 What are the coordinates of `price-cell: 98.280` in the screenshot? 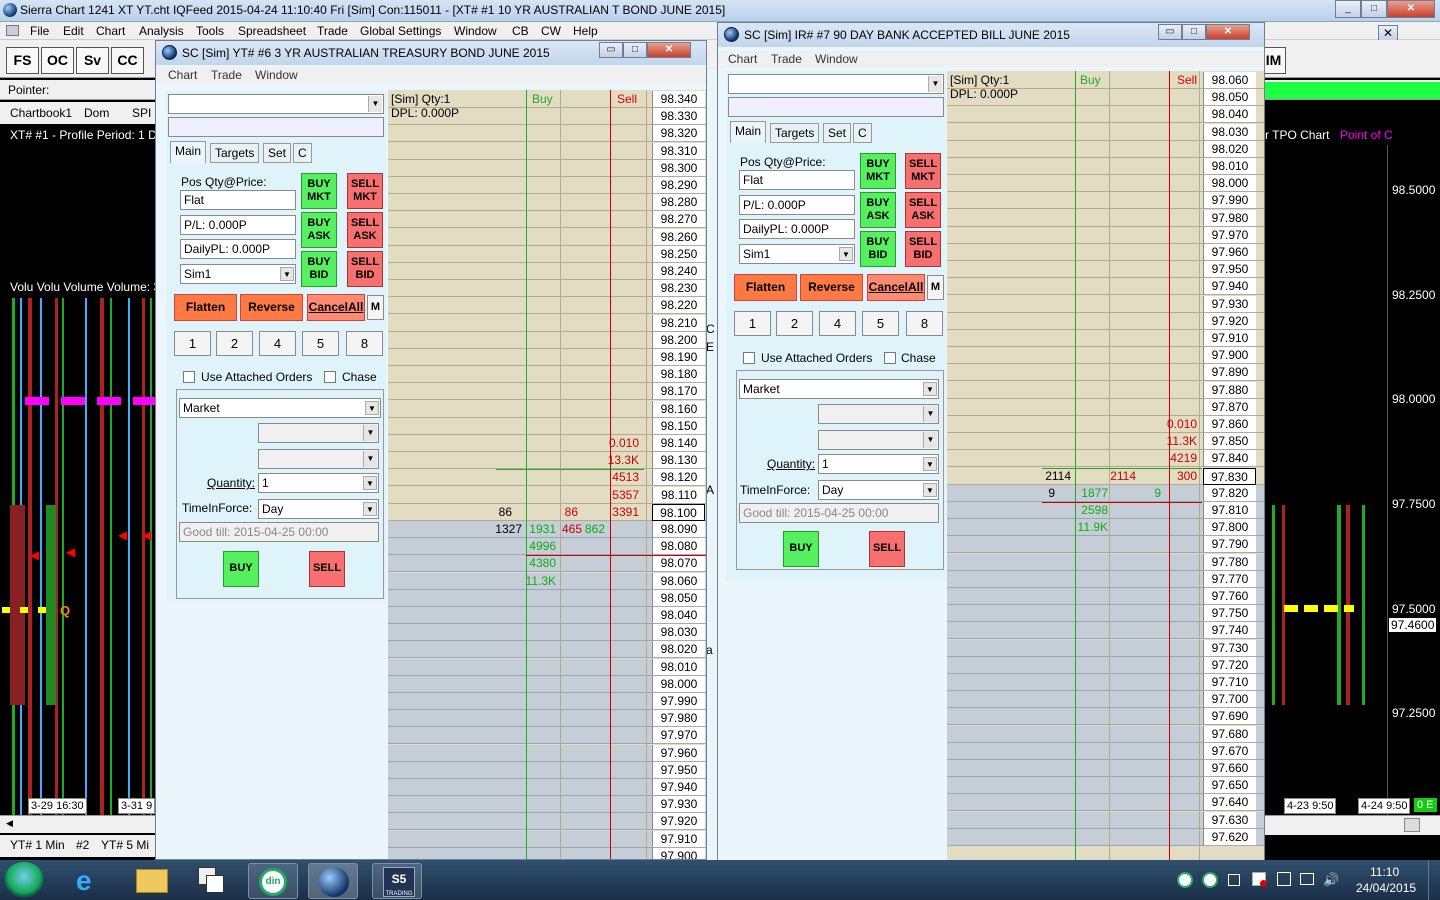 It's located at (678, 203).